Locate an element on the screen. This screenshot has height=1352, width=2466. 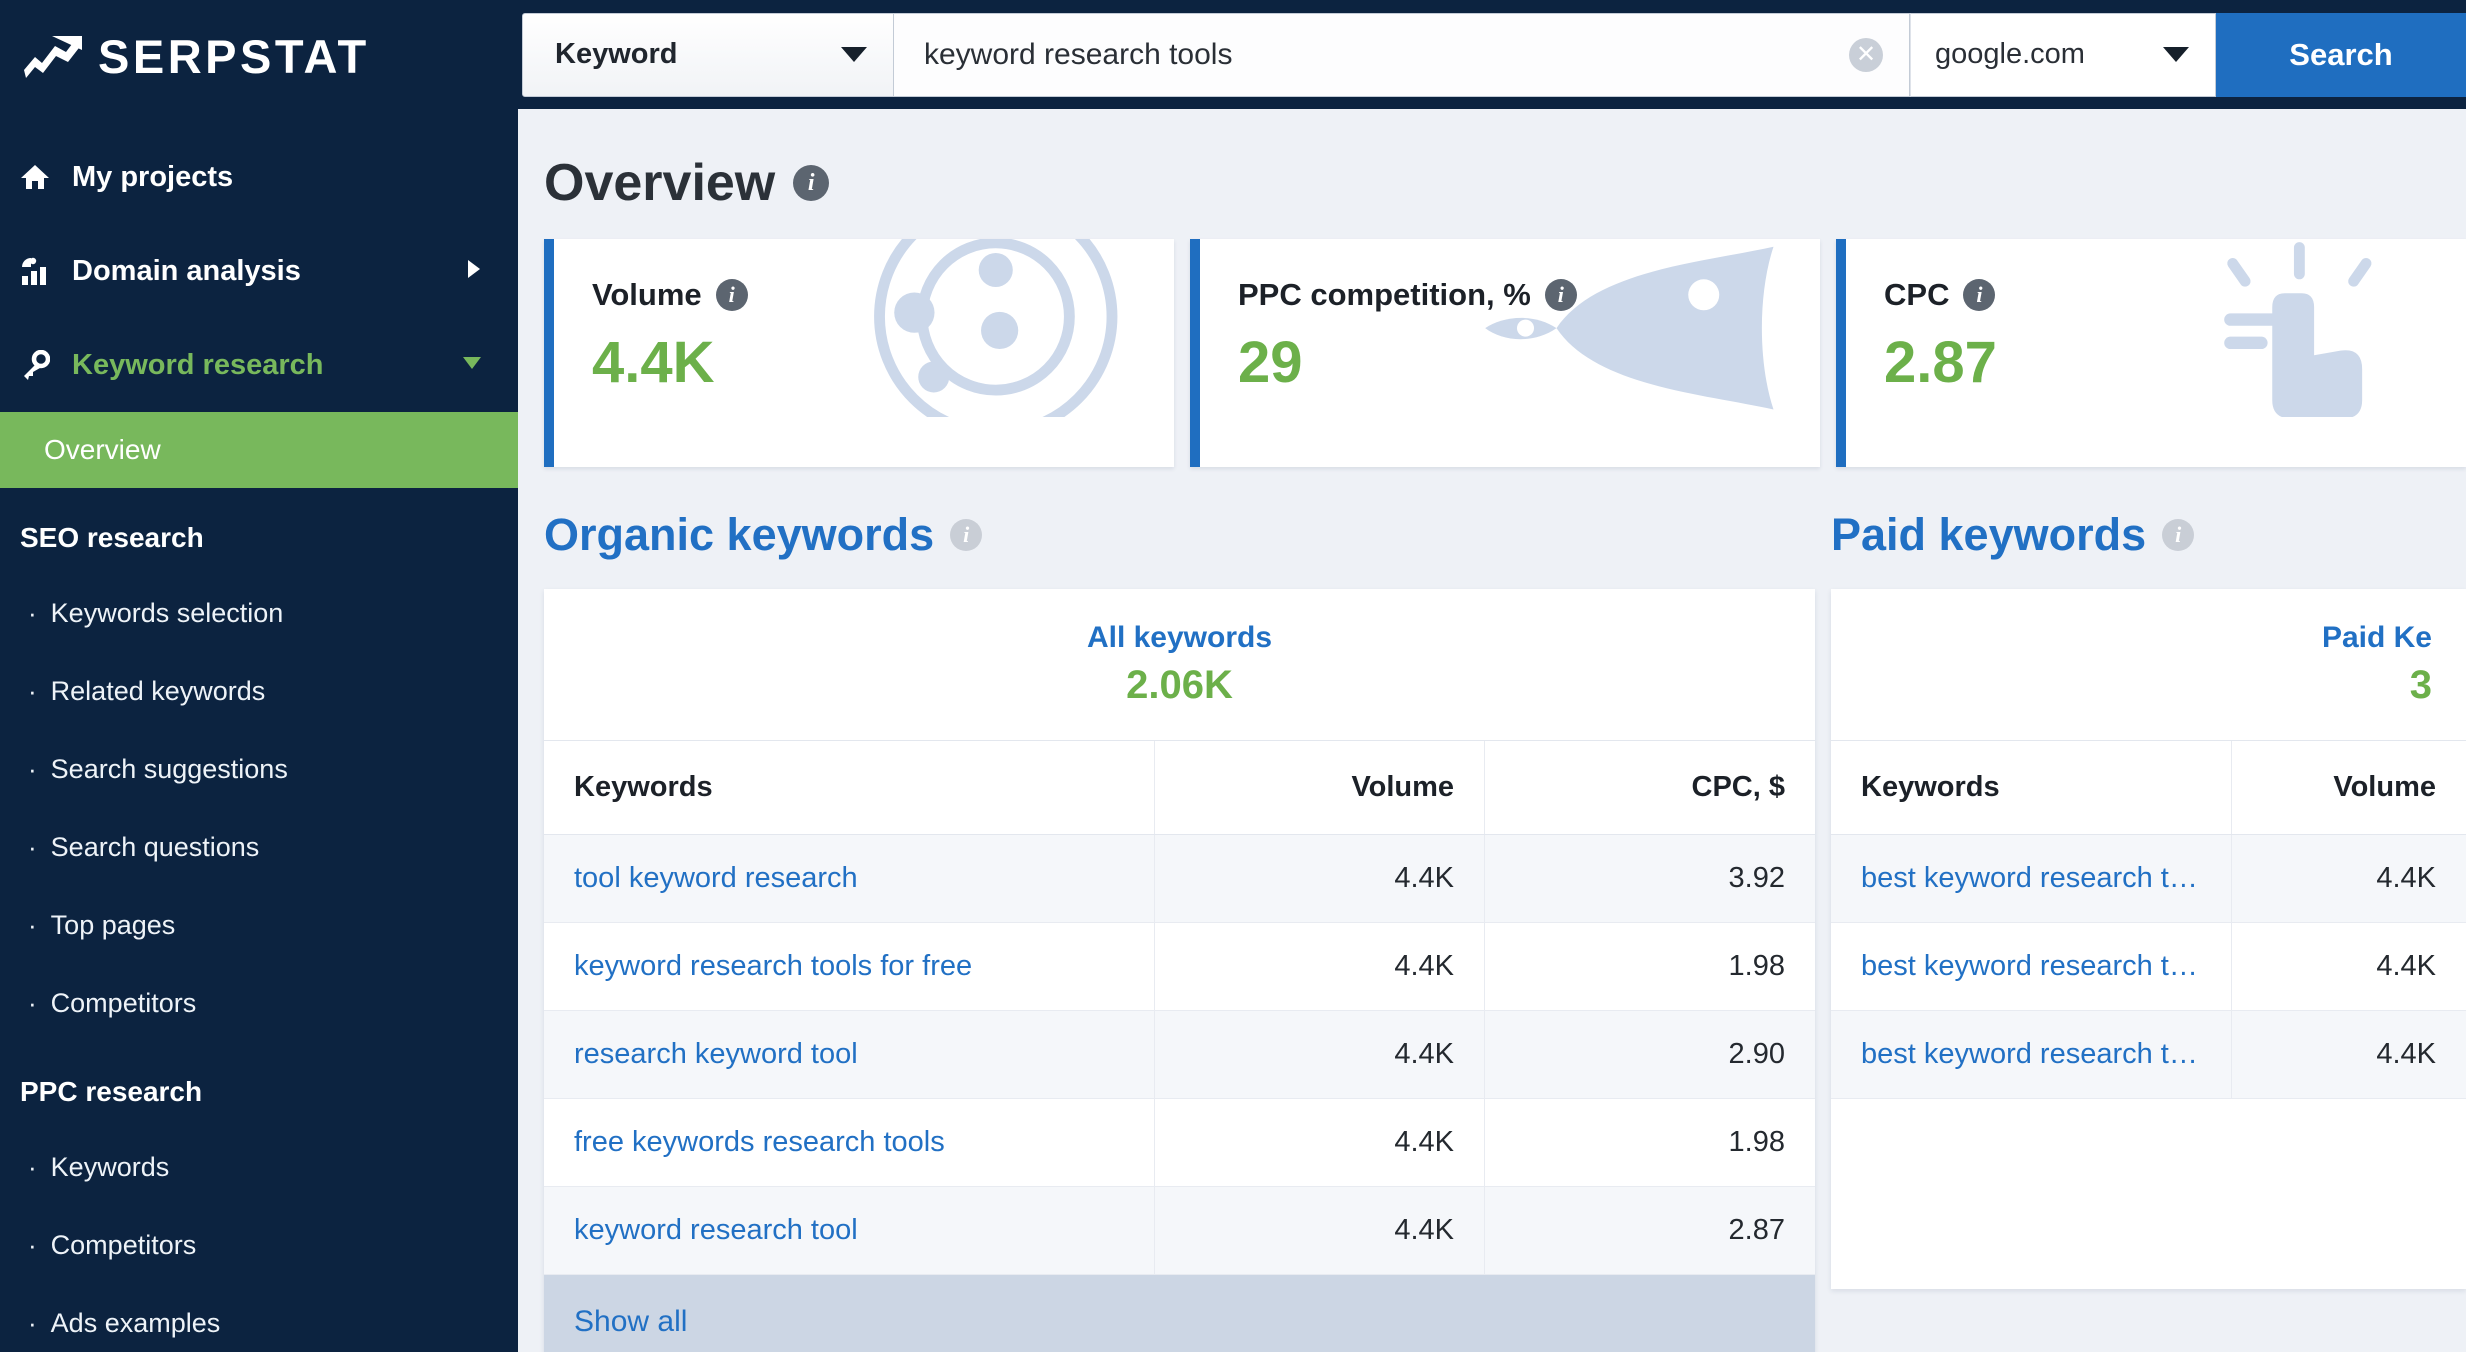
sidebar-item-search-questions: · Search questions is located at coordinates (259, 847).